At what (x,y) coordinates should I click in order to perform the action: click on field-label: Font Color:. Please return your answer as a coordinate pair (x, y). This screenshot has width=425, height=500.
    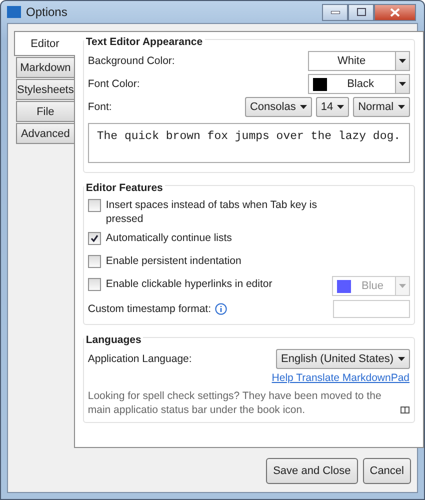
    Looking at the image, I should click on (114, 84).